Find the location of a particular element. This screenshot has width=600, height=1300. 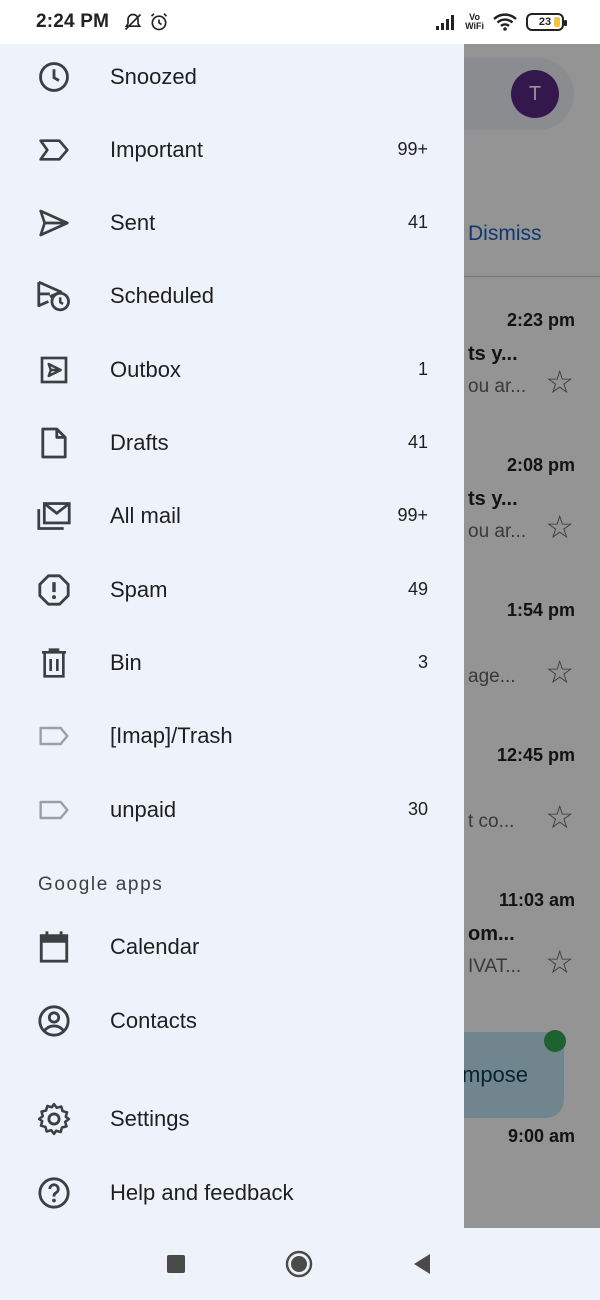

vowifi-icon: Vo WiFi is located at coordinates (474, 21).